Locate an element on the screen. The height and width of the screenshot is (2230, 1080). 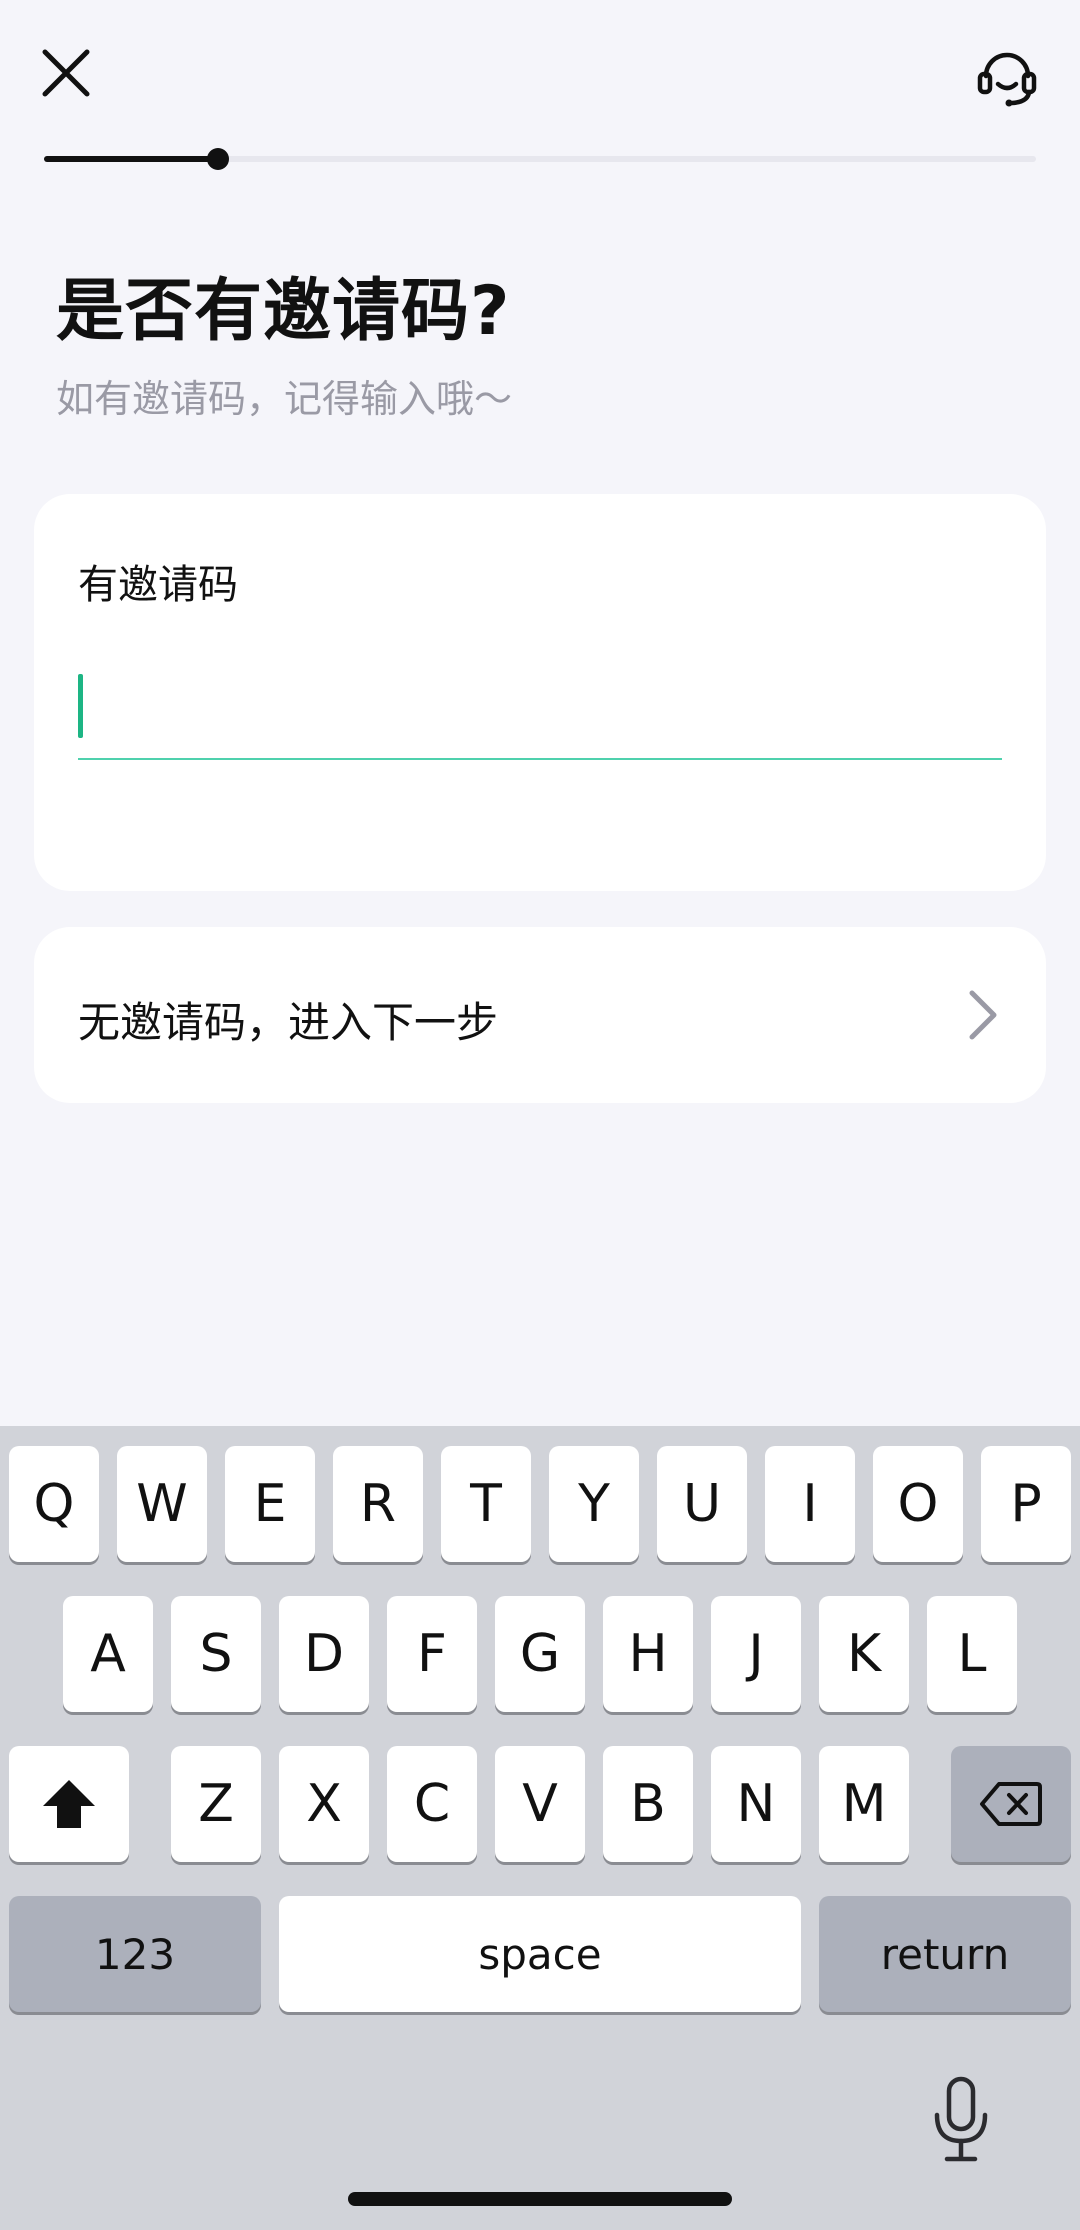
key-k: K is located at coordinates (864, 1654).